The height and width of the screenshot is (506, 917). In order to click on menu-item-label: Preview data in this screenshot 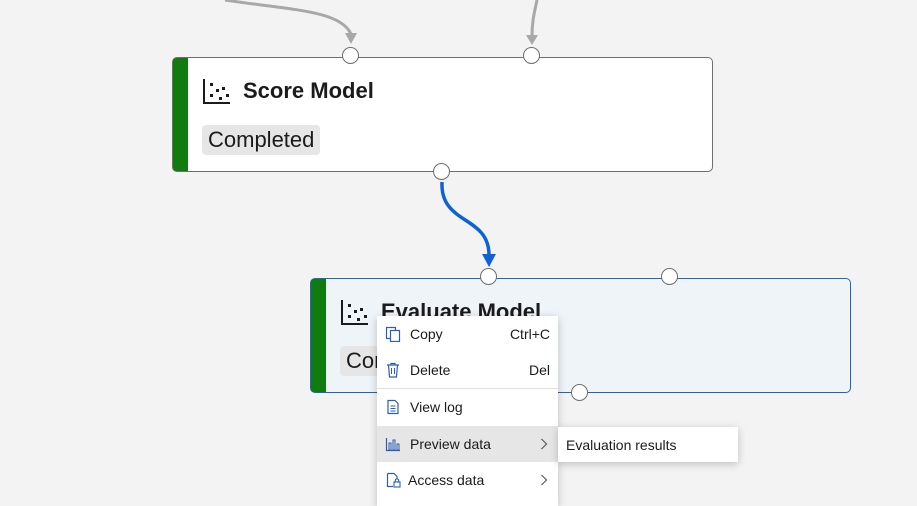, I will do `click(450, 444)`.